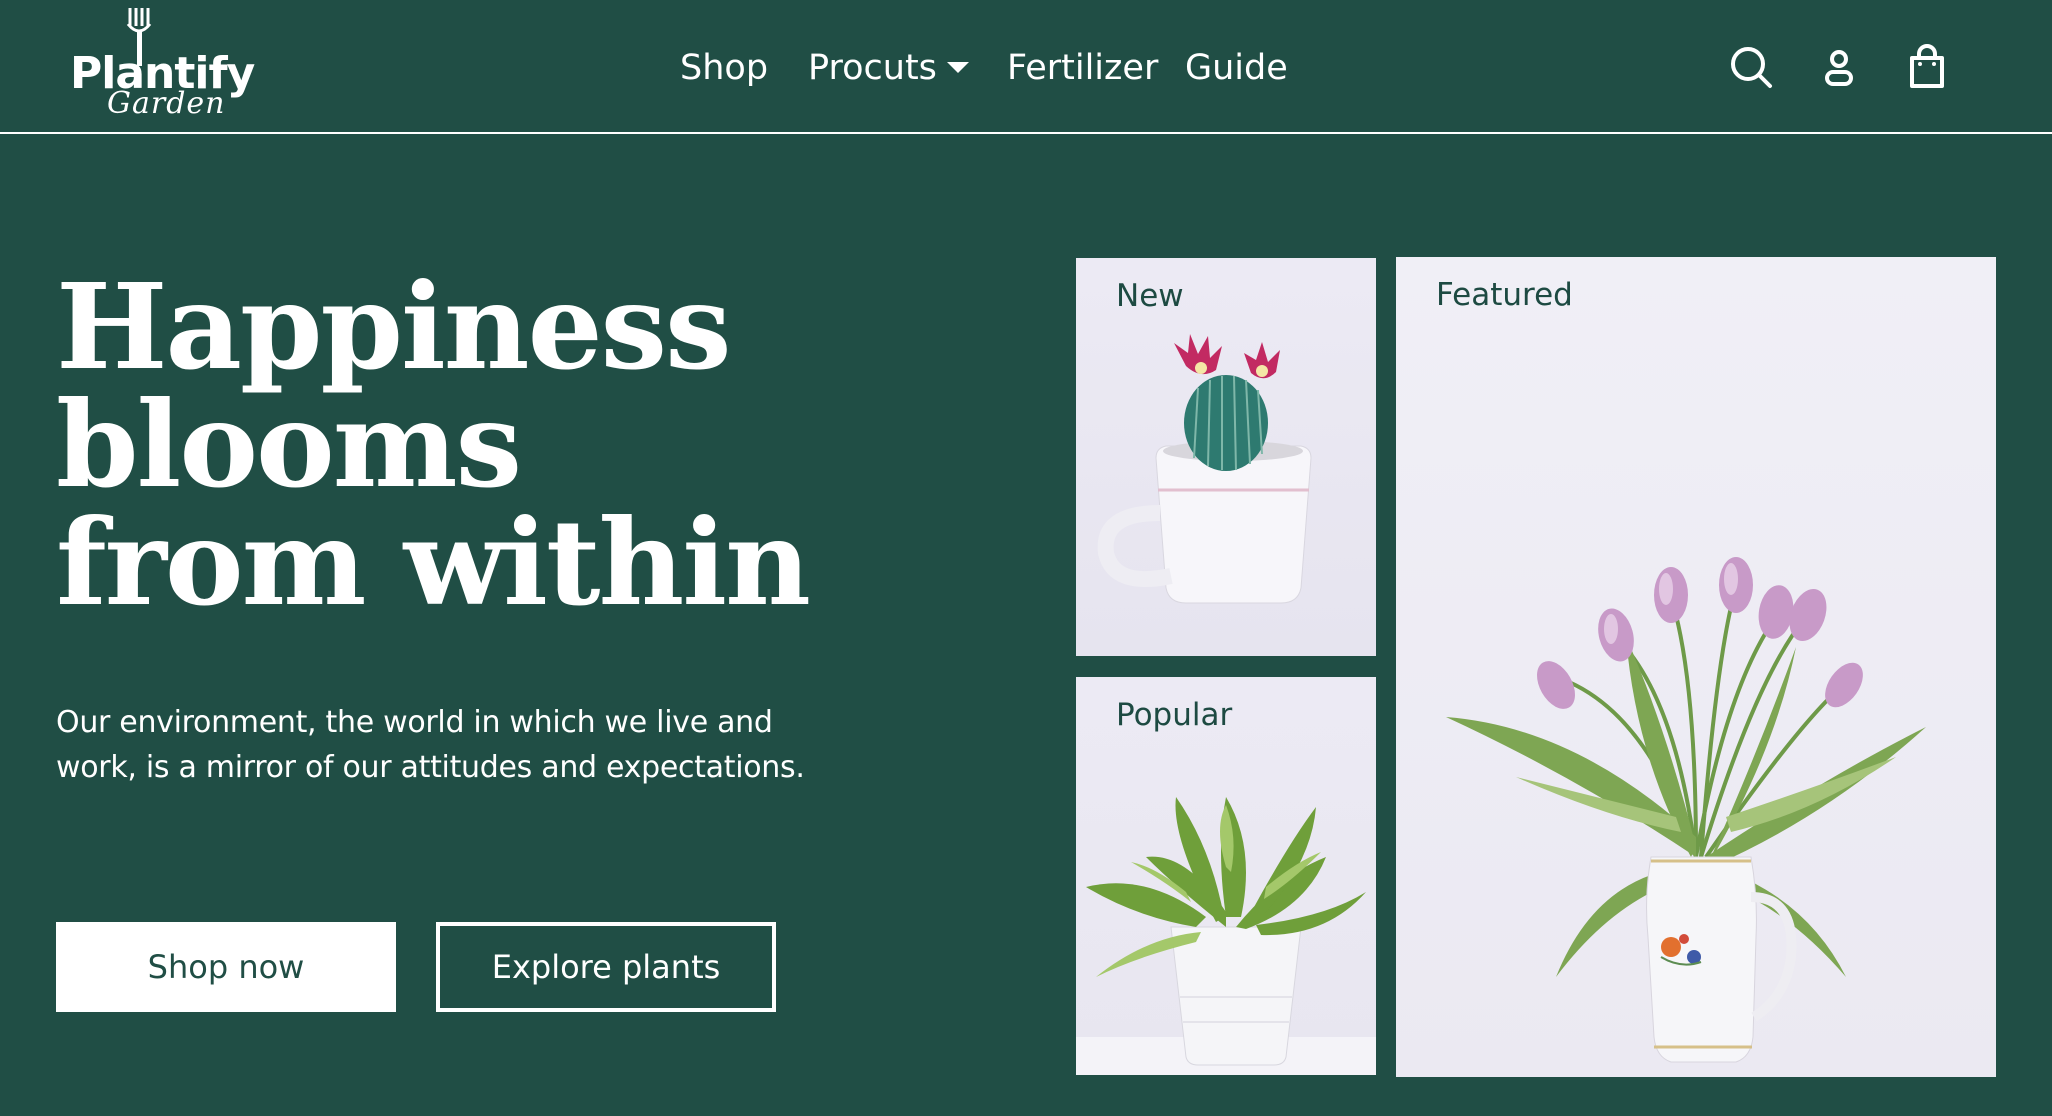  Describe the element at coordinates (1204, 469) in the screenshot. I see `cactus-image` at that location.